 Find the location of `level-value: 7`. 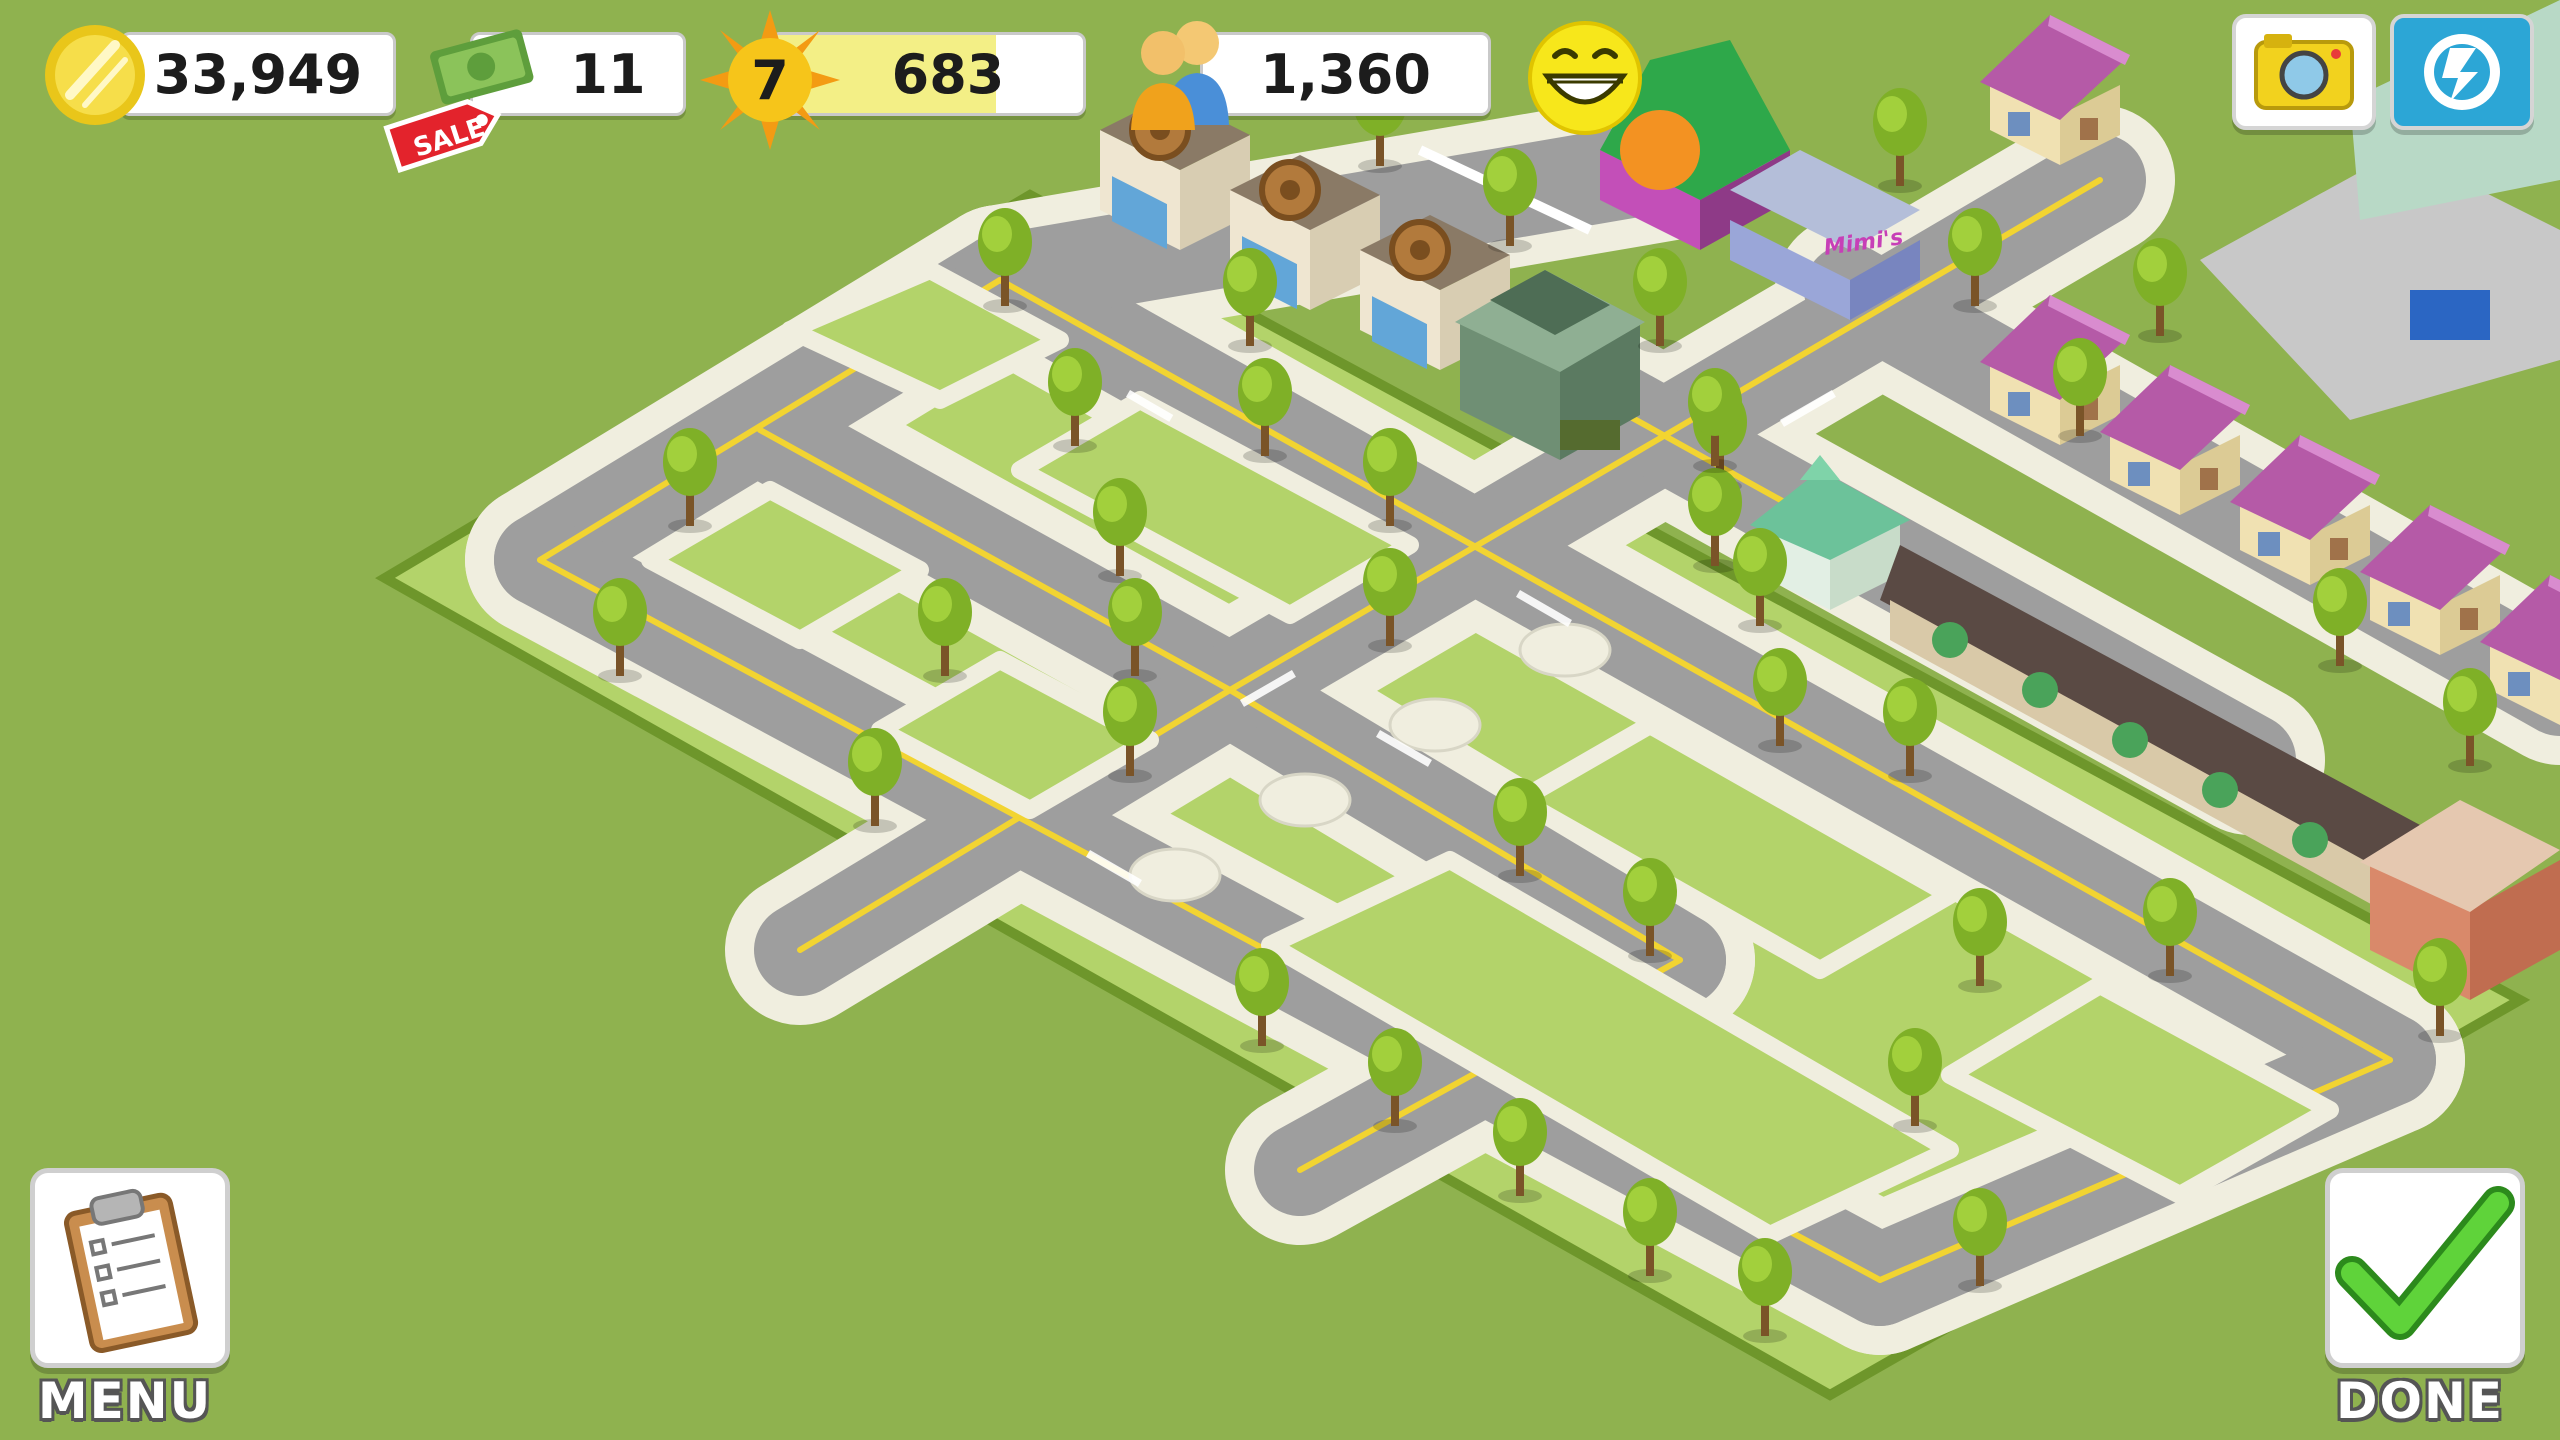

level-value: 7 is located at coordinates (770, 80).